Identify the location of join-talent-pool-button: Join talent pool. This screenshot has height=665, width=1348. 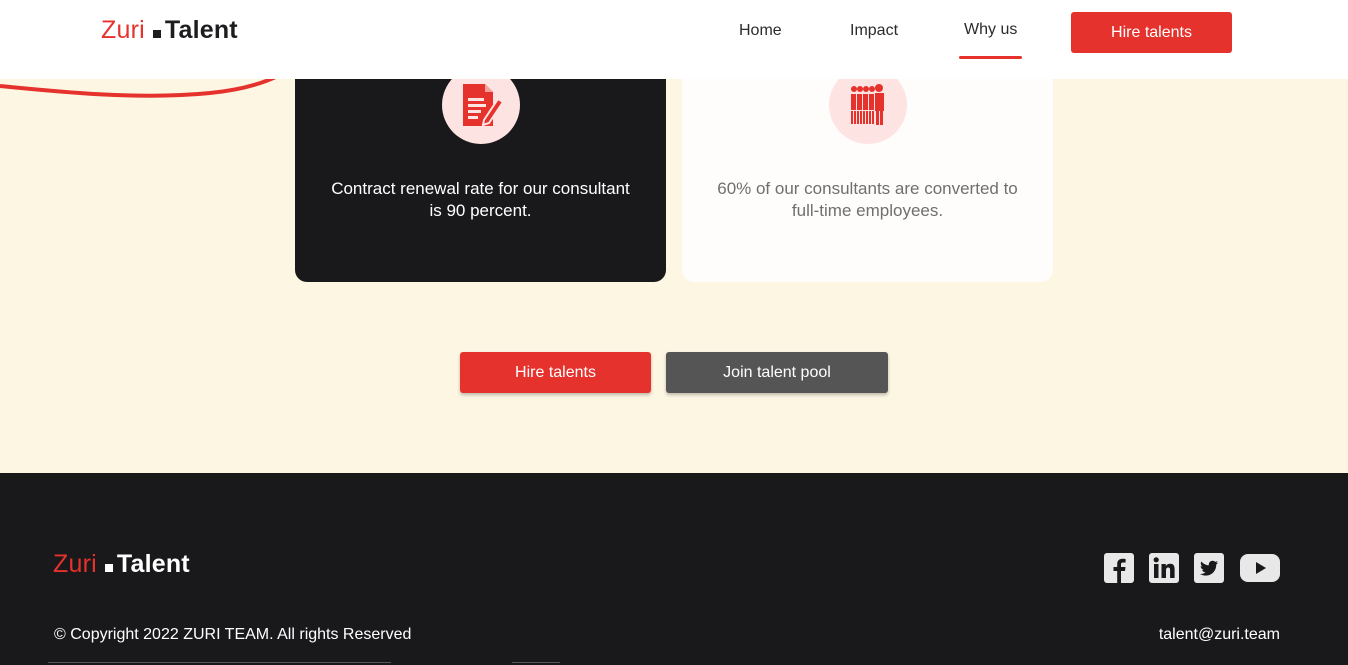
(777, 372).